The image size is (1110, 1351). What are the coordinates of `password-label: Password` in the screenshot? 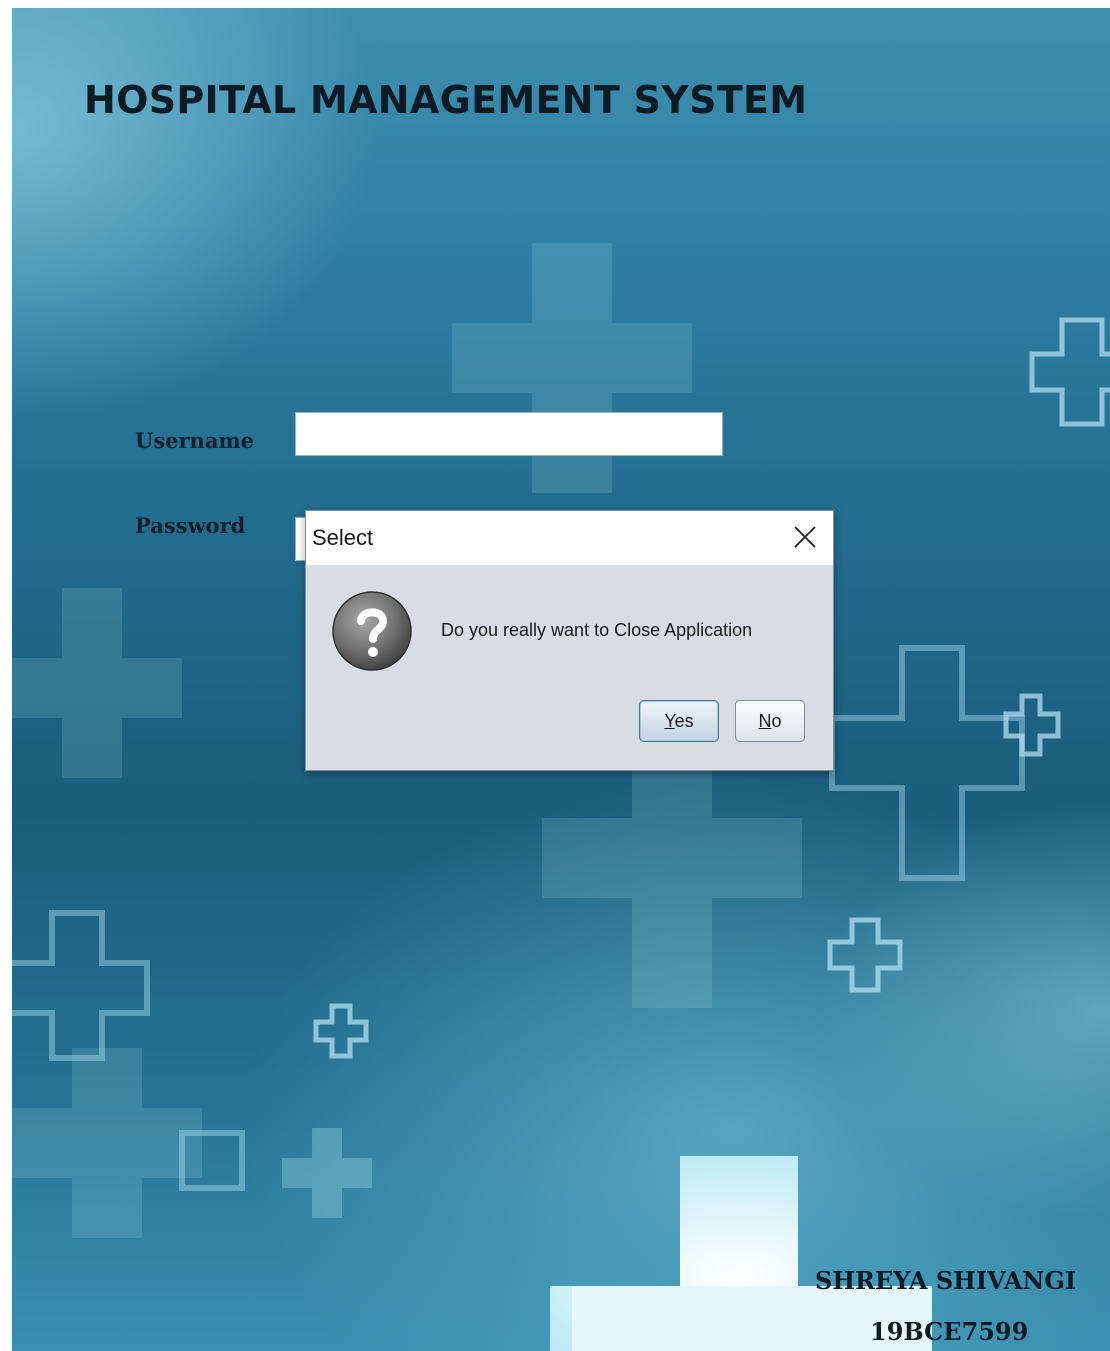 It's located at (190, 525).